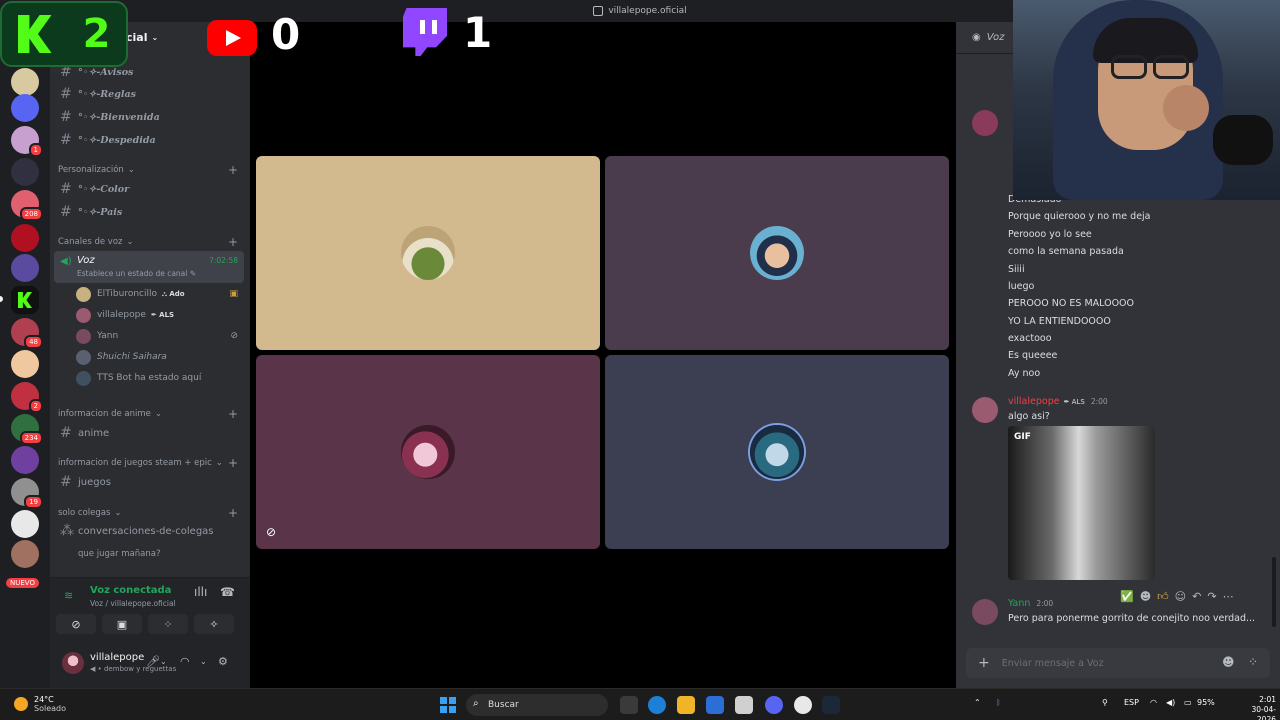 The height and width of the screenshot is (720, 1280). Describe the element at coordinates (160, 378) in the screenshot. I see `voice-user: TTS Bot ha estado aquí` at that location.